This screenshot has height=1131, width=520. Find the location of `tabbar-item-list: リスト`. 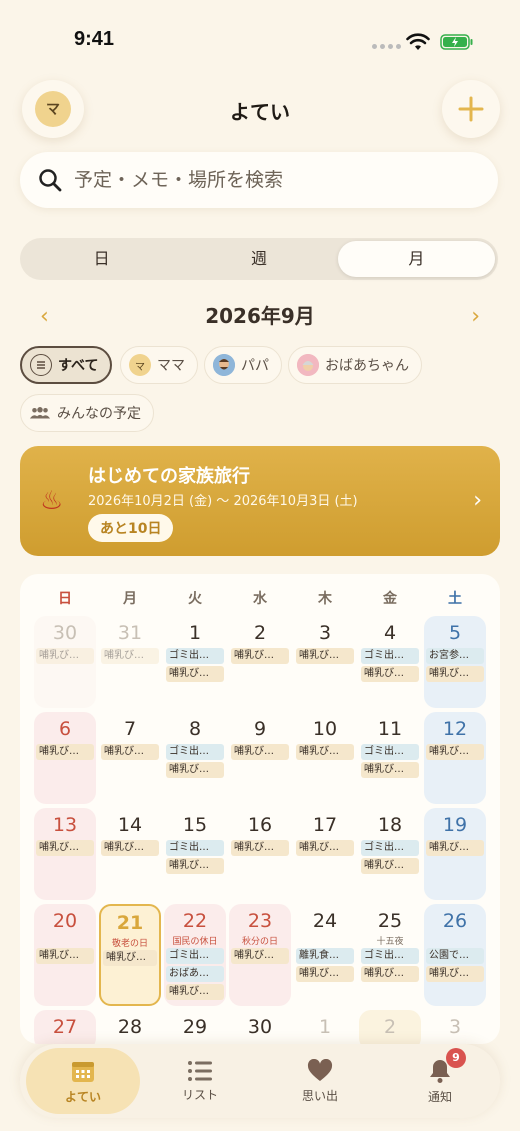

tabbar-item-list: リスト is located at coordinates (200, 1081).